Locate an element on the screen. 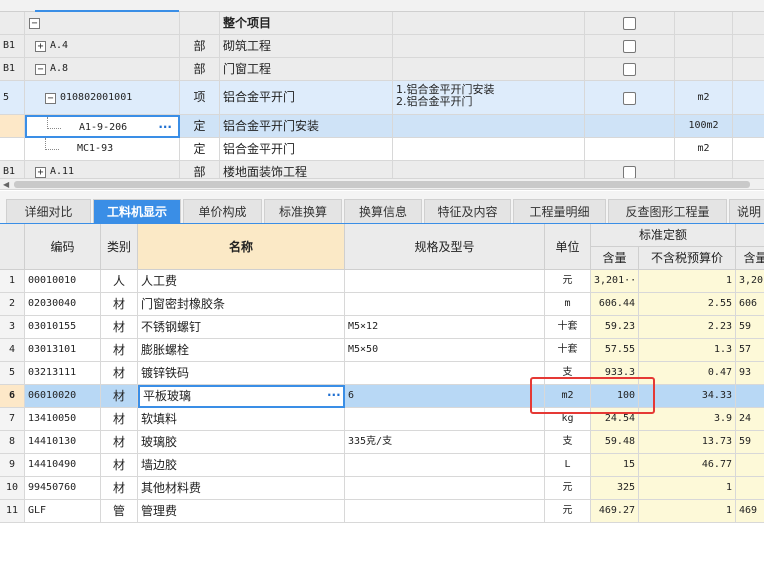  tab-6: 工程量明细 is located at coordinates (559, 211).